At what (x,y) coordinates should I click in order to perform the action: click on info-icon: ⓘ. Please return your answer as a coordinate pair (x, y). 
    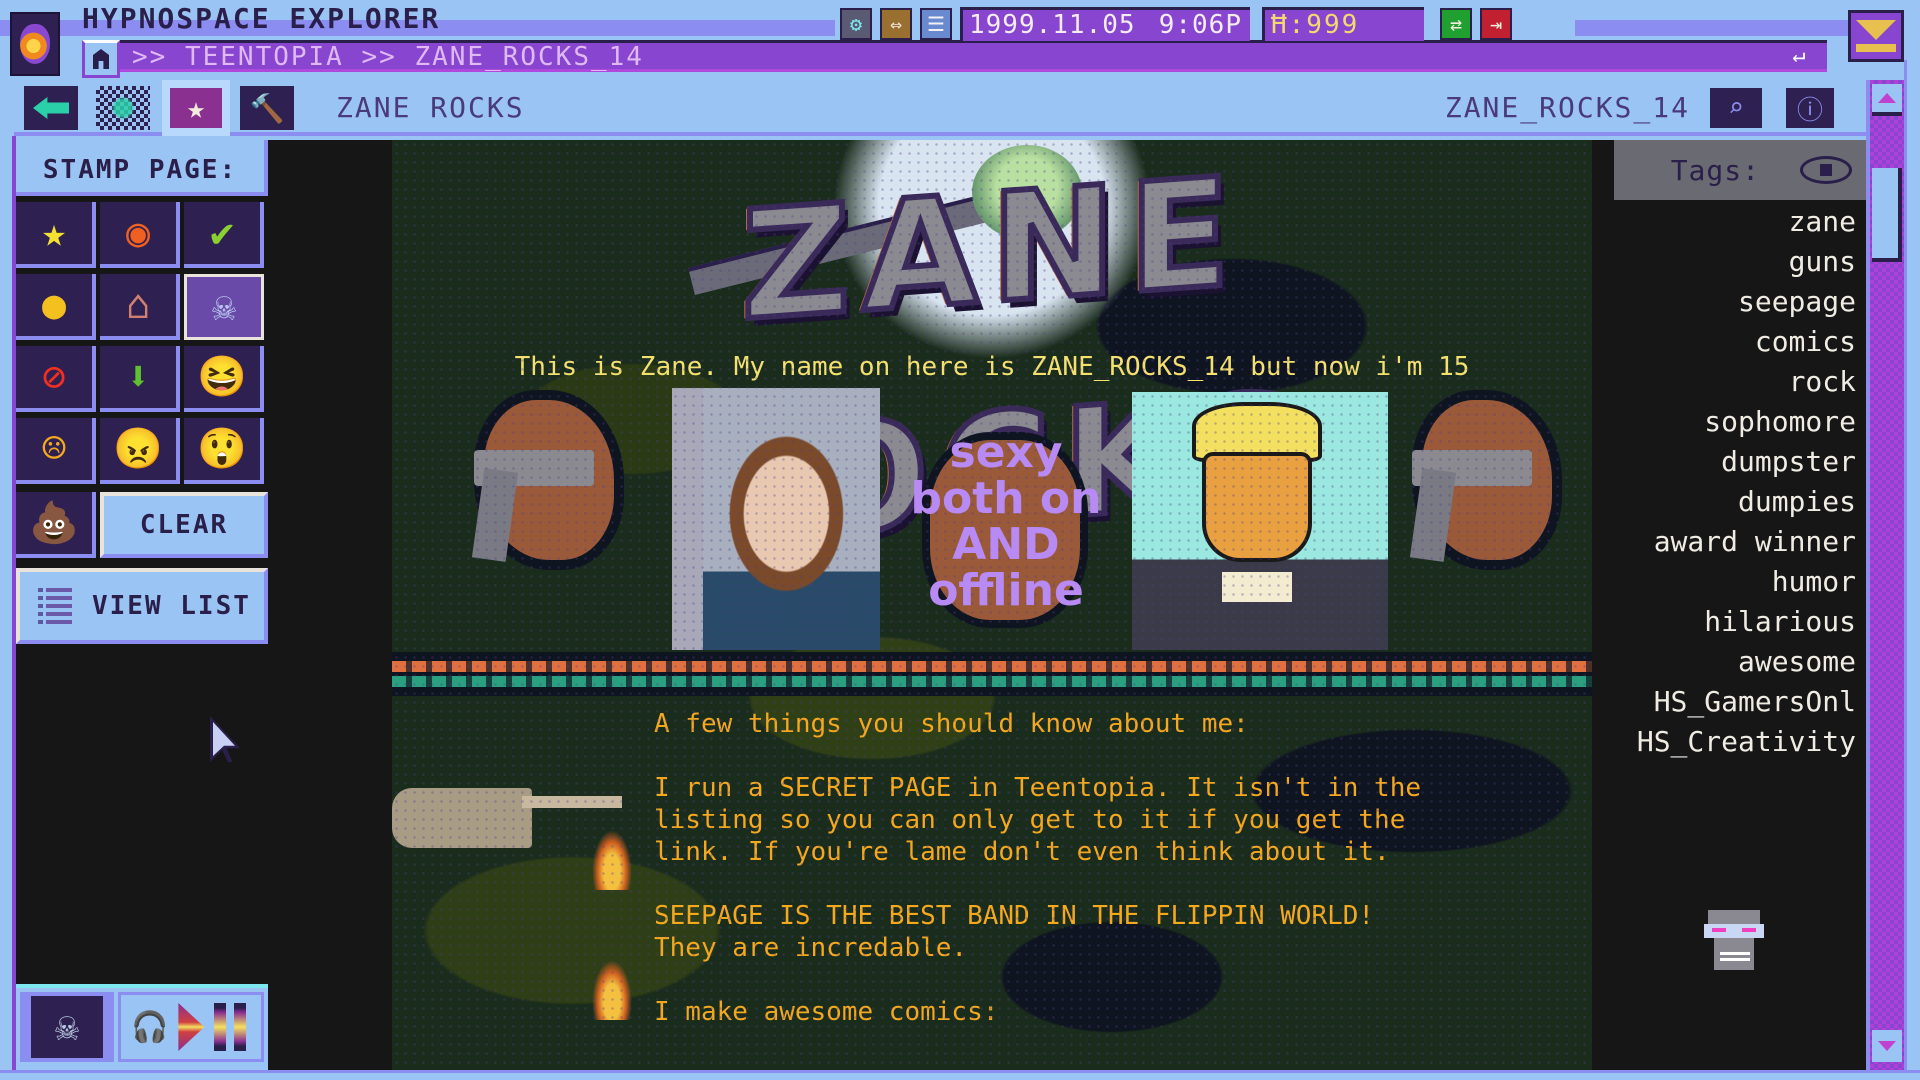
    Looking at the image, I should click on (1810, 108).